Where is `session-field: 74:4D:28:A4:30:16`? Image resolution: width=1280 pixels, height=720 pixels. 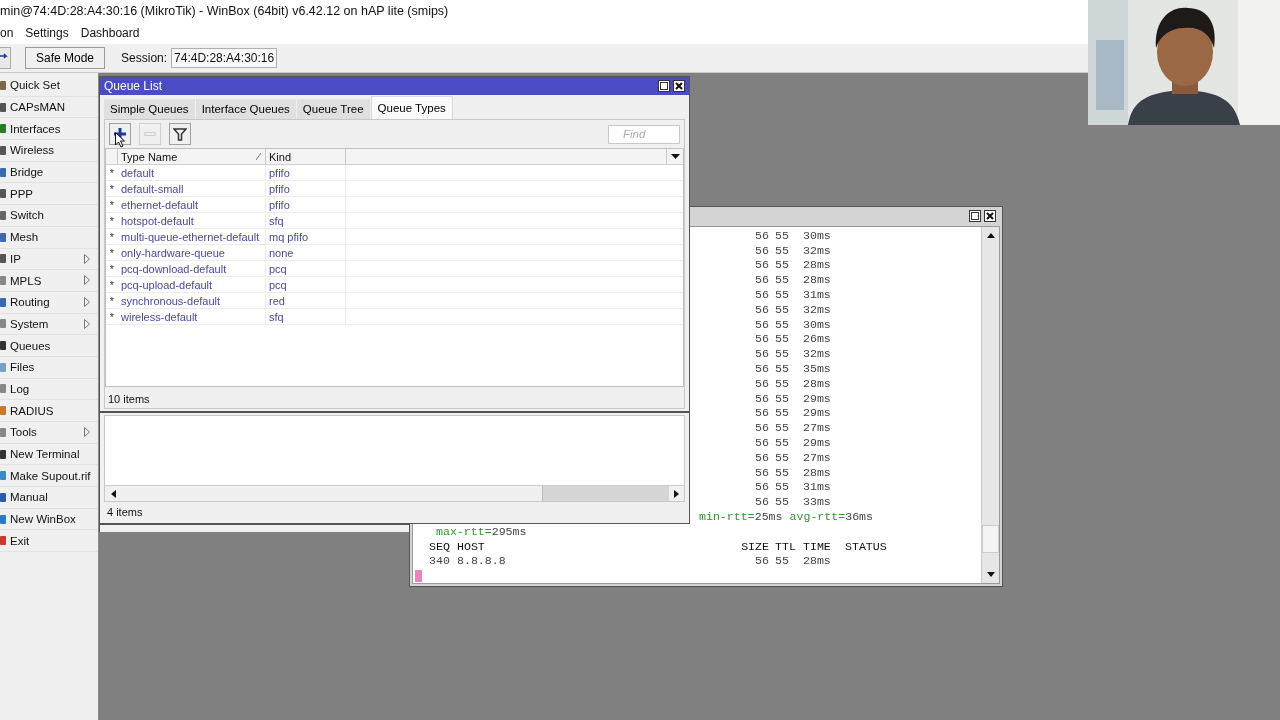 session-field: 74:4D:28:A4:30:16 is located at coordinates (224, 58).